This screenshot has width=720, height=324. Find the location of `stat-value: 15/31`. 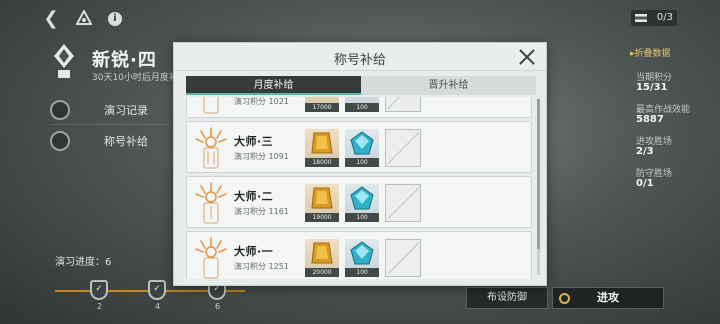

stat-value: 15/31 is located at coordinates (652, 87).